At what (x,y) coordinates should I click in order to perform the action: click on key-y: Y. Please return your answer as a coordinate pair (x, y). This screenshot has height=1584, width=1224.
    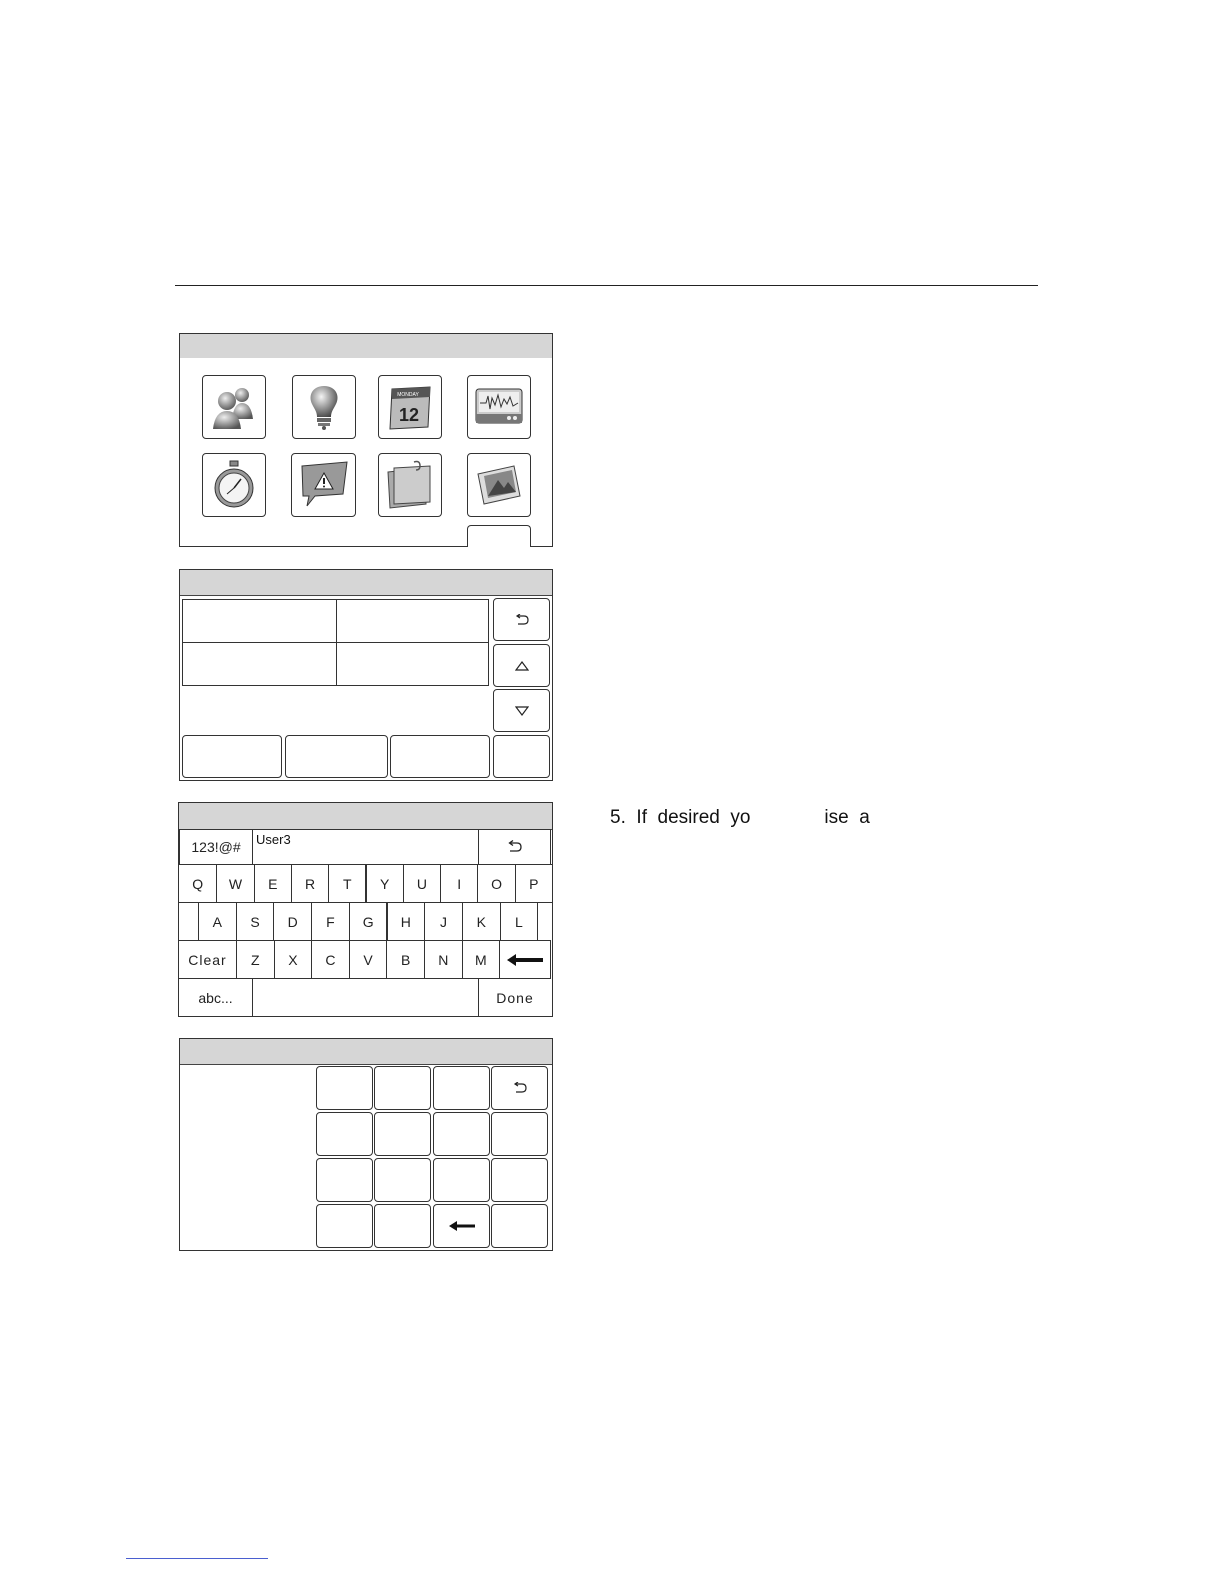
    Looking at the image, I should click on (384, 883).